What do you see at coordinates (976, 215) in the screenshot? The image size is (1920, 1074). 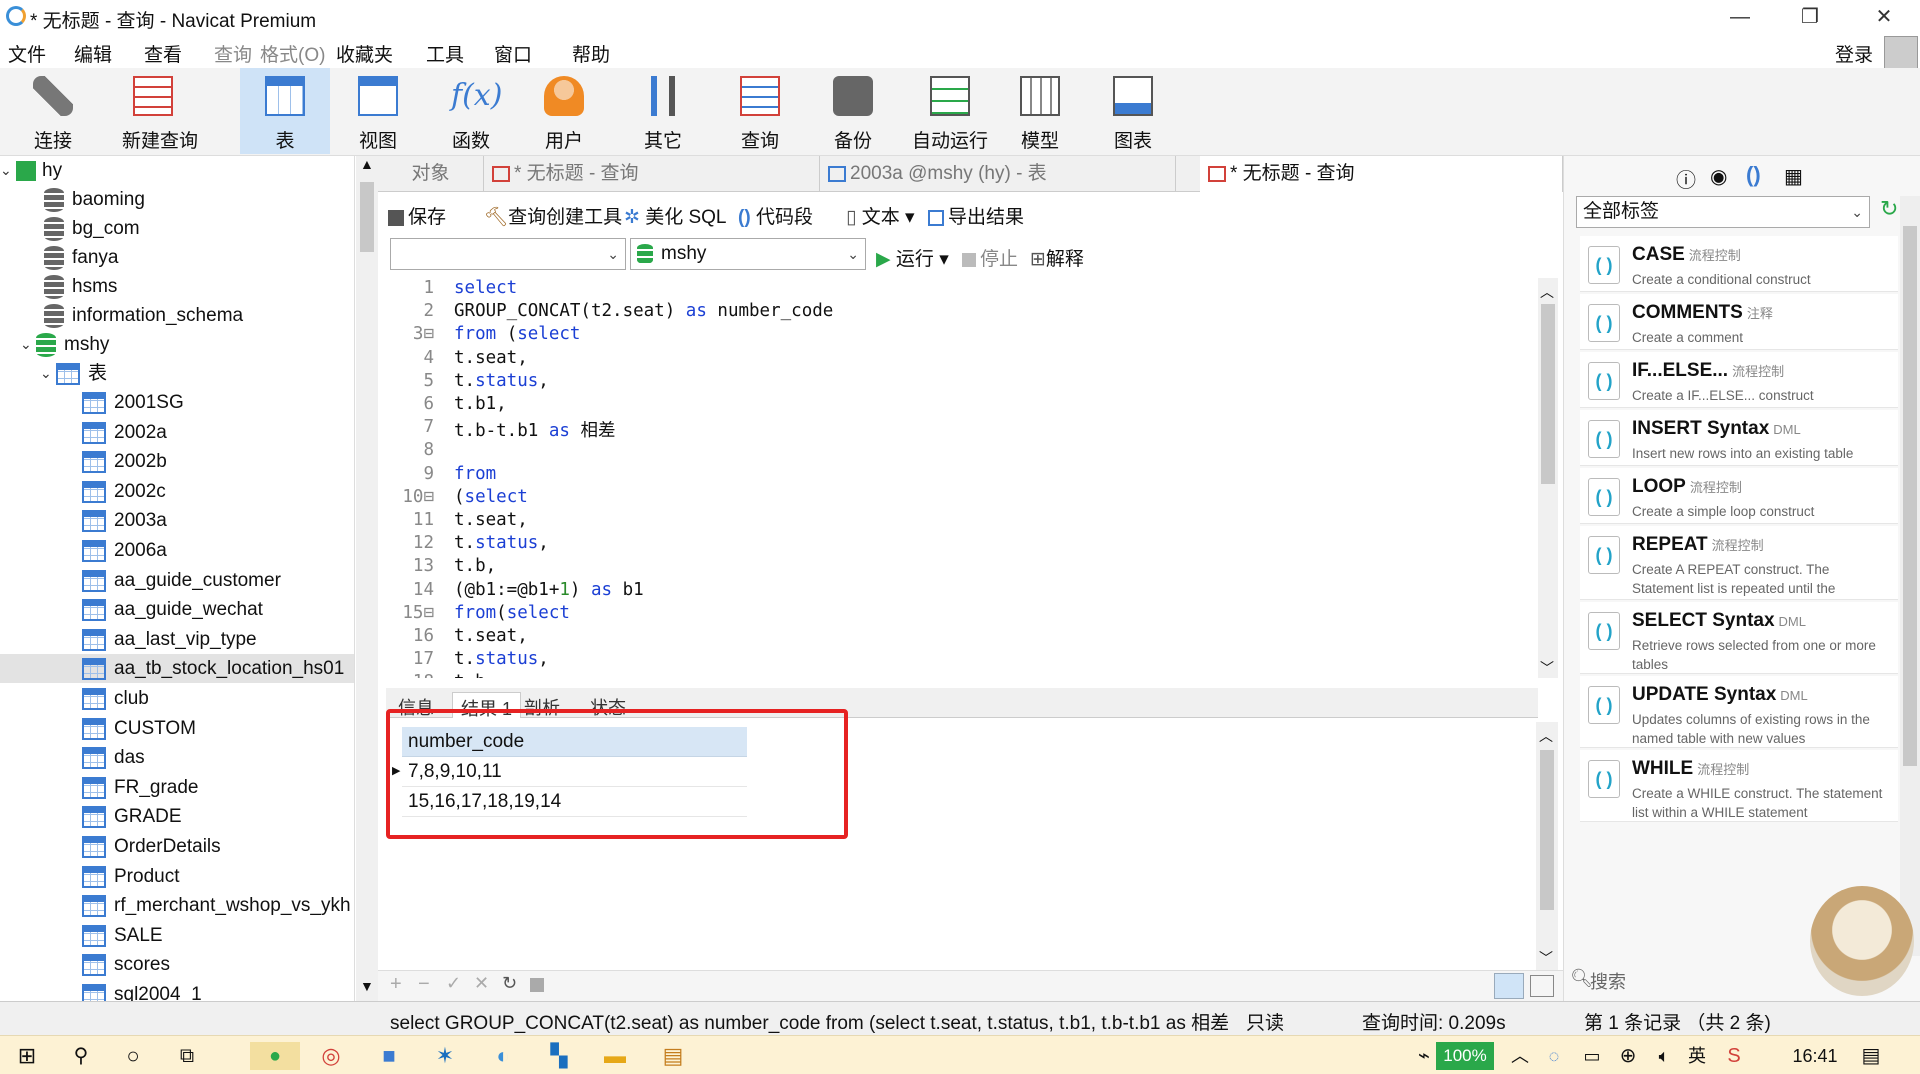 I see `export-results-button: 导出结果` at bounding box center [976, 215].